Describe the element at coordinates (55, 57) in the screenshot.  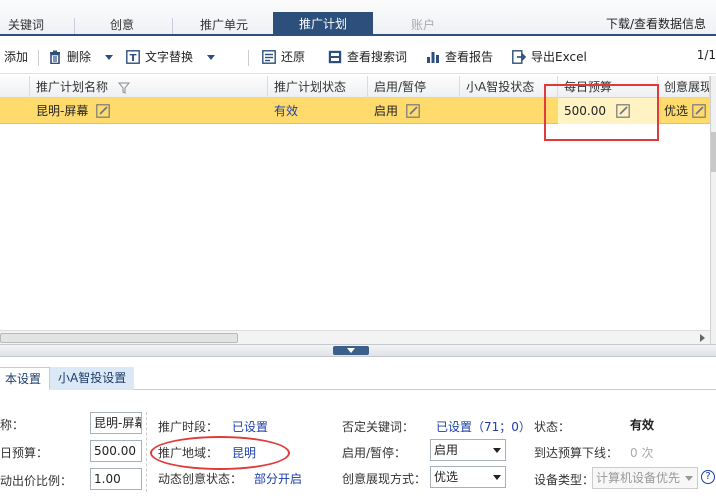
I see `trash-icon` at that location.